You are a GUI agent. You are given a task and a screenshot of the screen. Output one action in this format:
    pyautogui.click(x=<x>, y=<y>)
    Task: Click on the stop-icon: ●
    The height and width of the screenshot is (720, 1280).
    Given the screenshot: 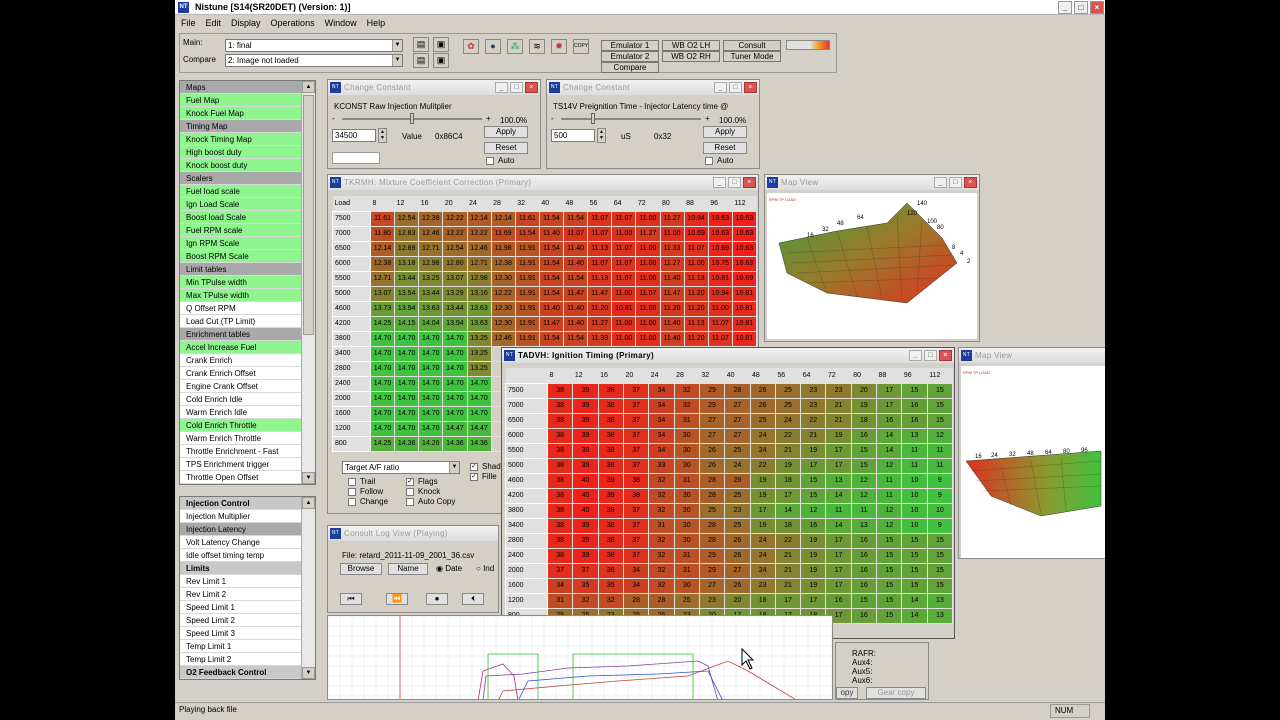 What is the action you would take?
    pyautogui.click(x=437, y=599)
    